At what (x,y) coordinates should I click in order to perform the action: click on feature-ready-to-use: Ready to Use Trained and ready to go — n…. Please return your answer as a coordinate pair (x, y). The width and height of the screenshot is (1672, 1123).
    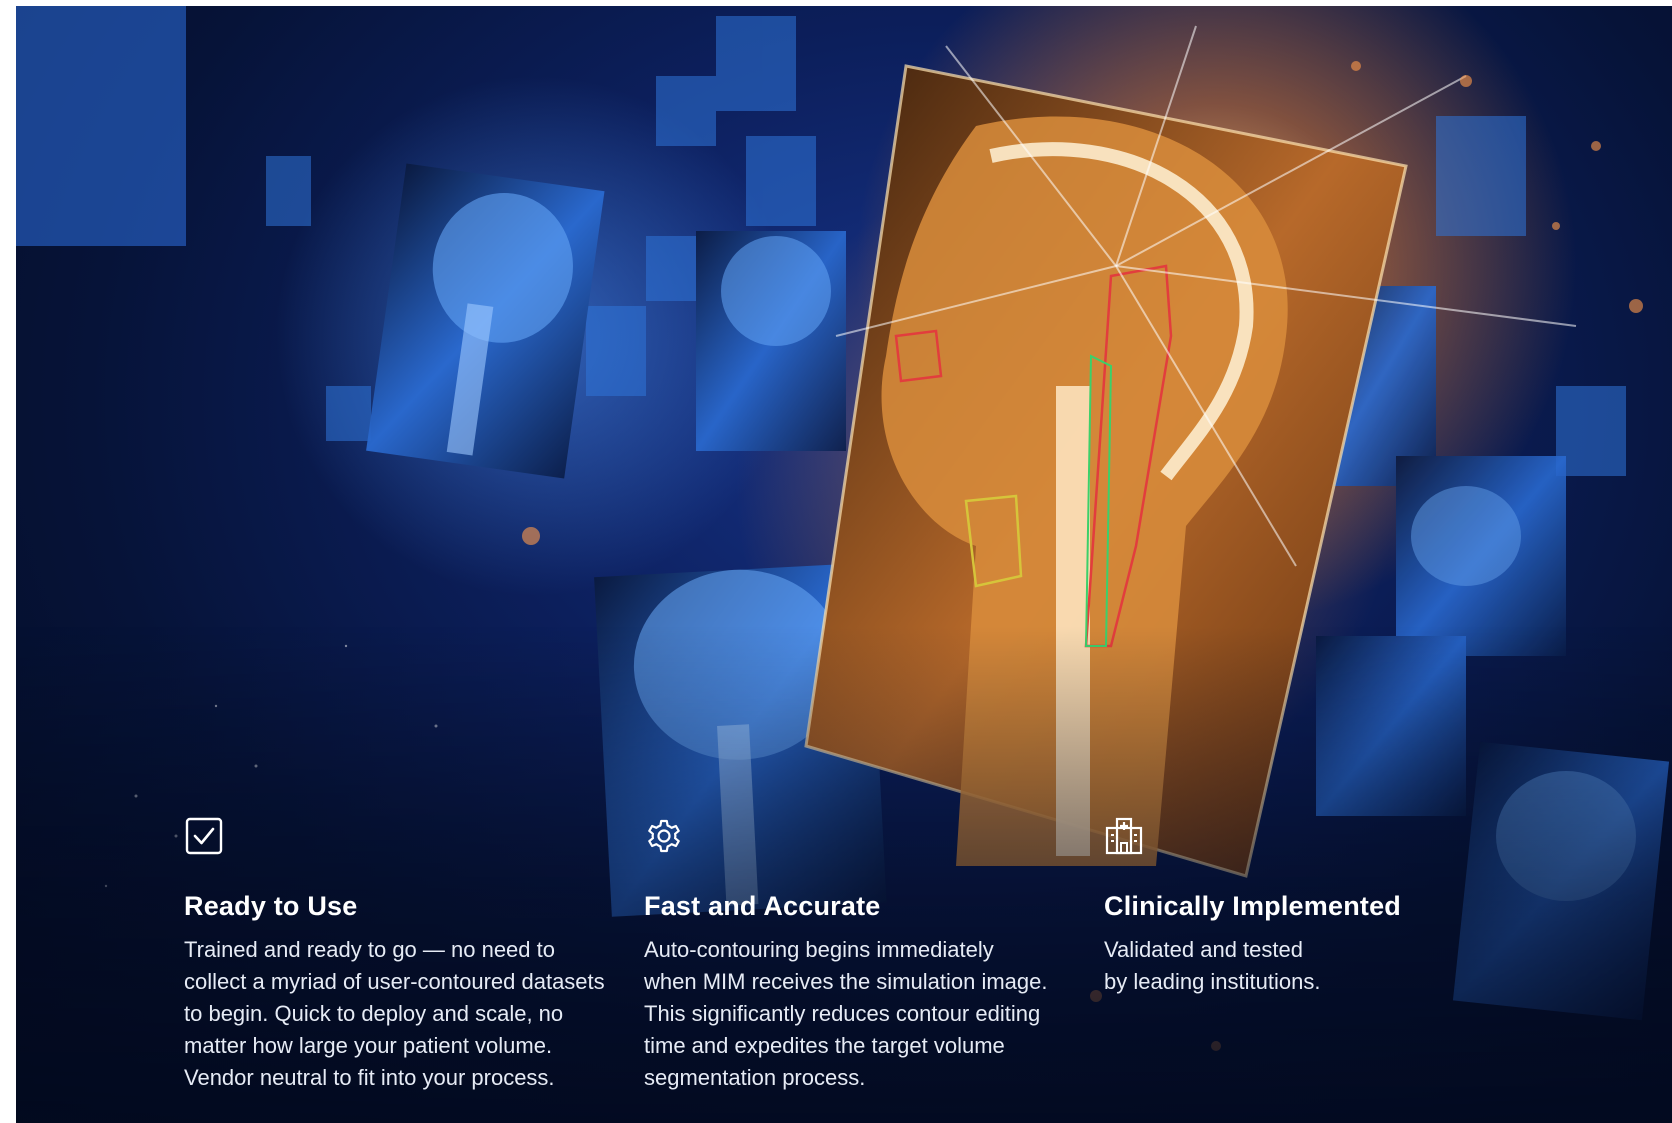
    Looking at the image, I should click on (404, 955).